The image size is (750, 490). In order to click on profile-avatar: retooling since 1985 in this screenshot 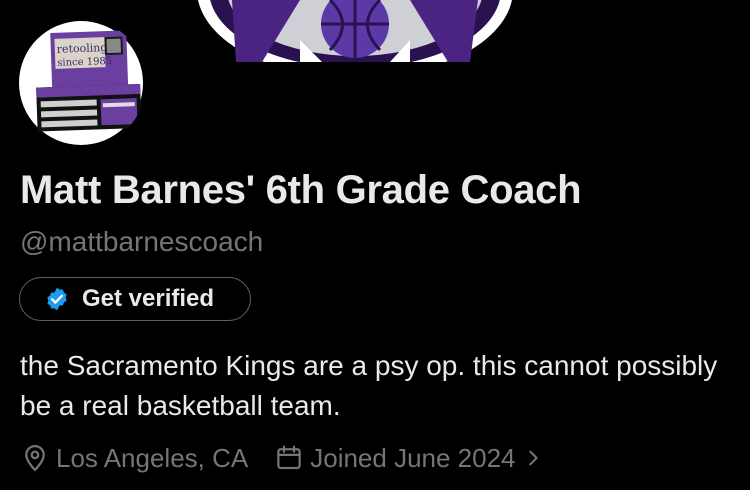, I will do `click(81, 83)`.